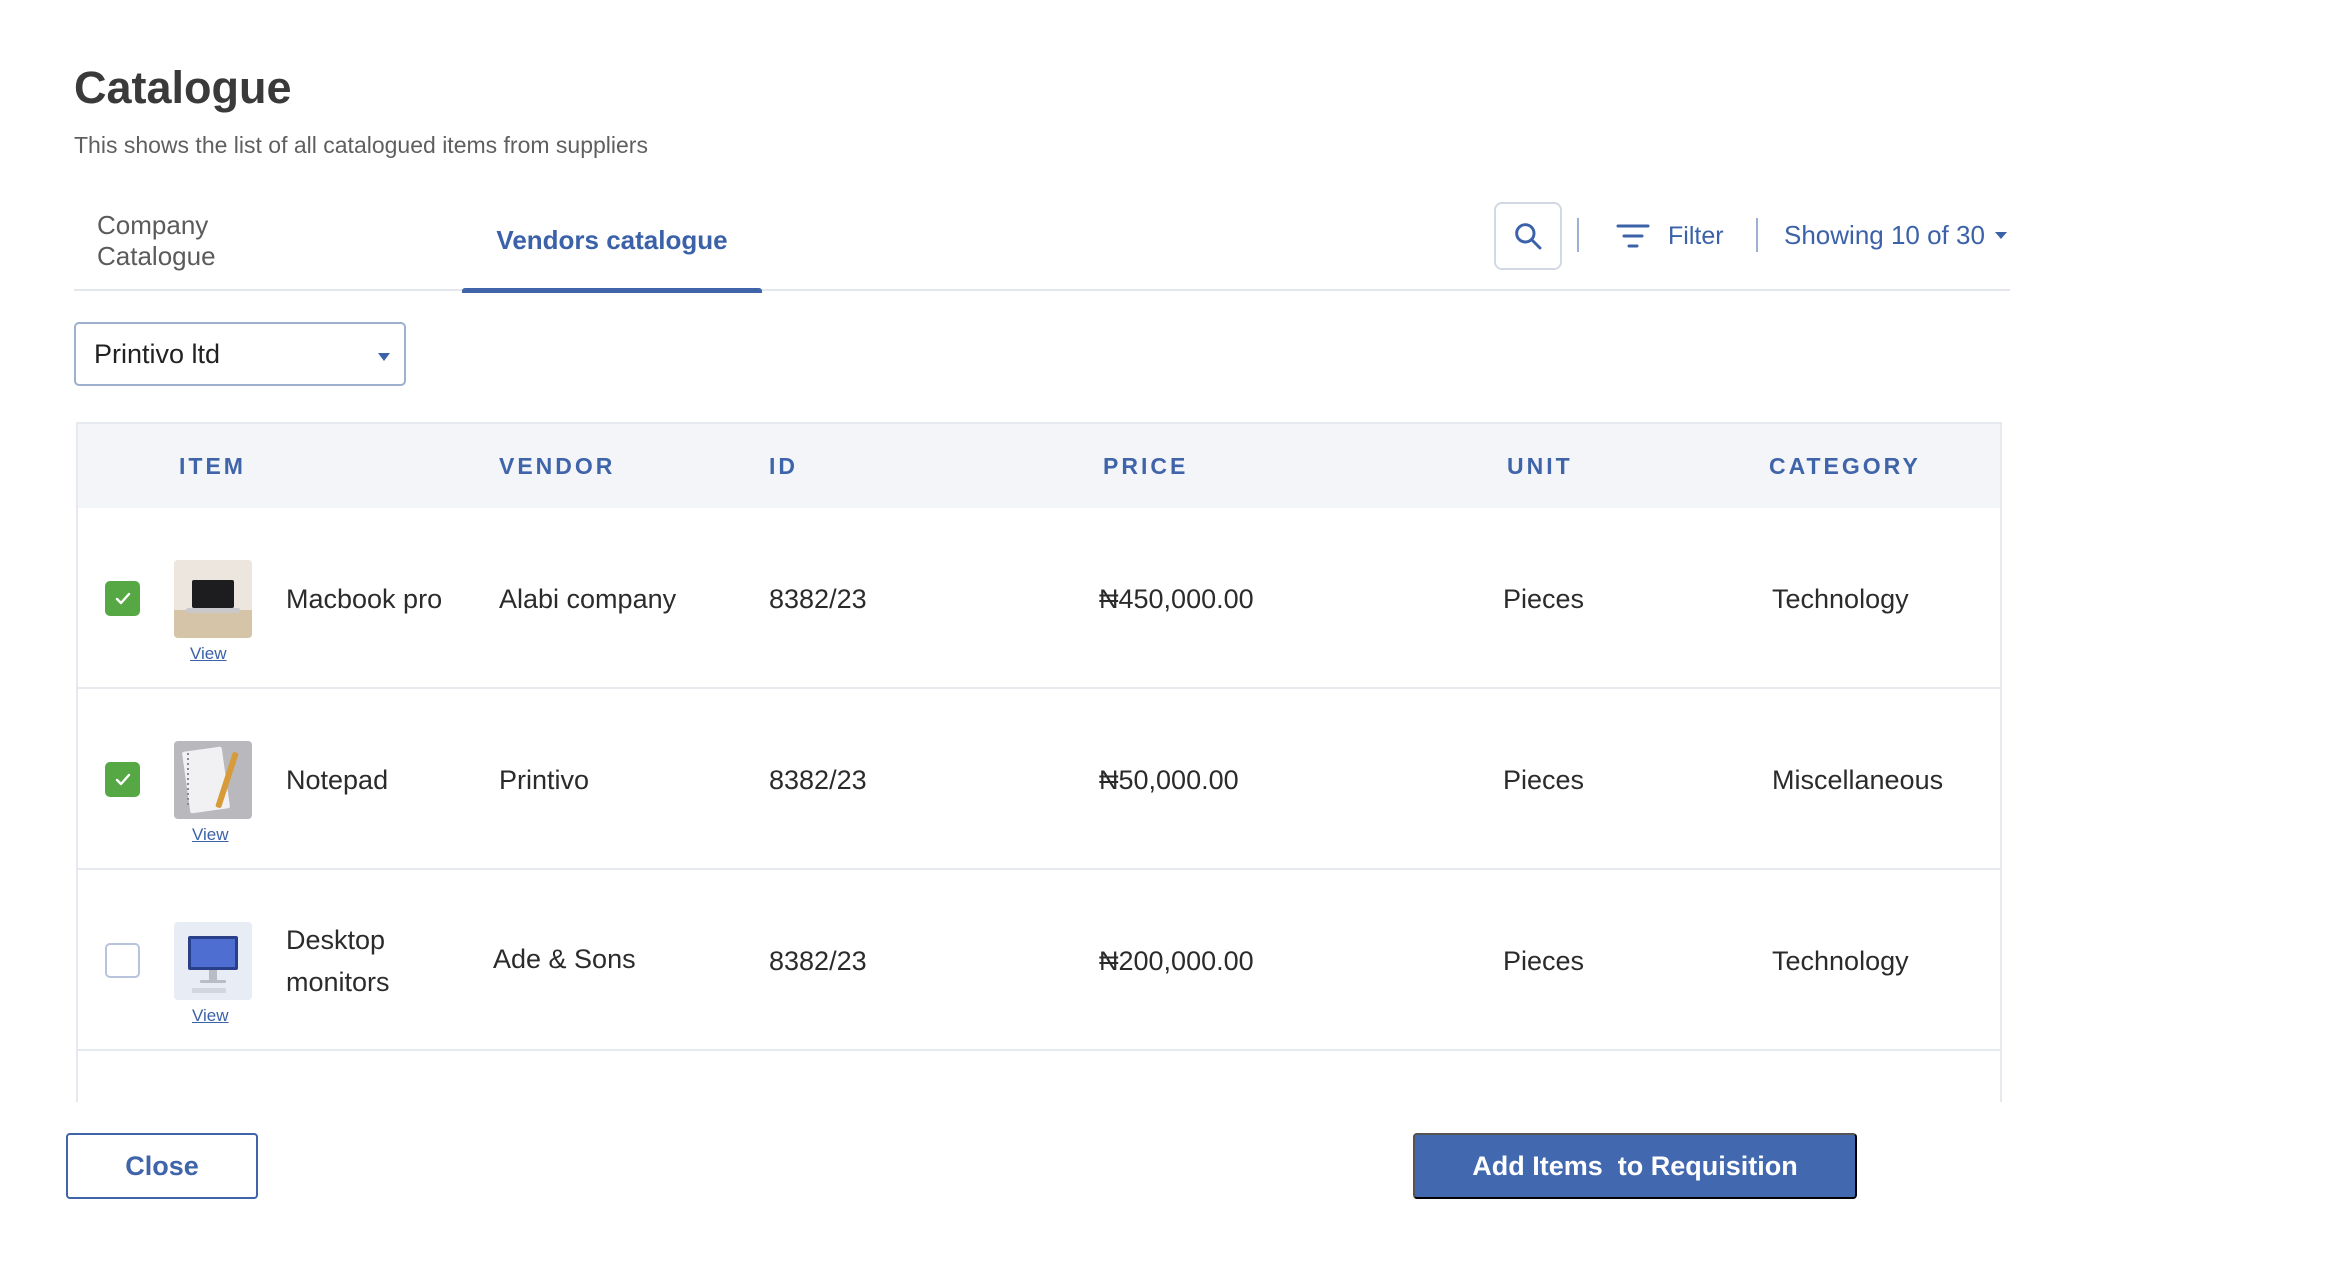 The width and height of the screenshot is (2350, 1262). I want to click on tab-company-catalogue: Company Catalogue, so click(194, 240).